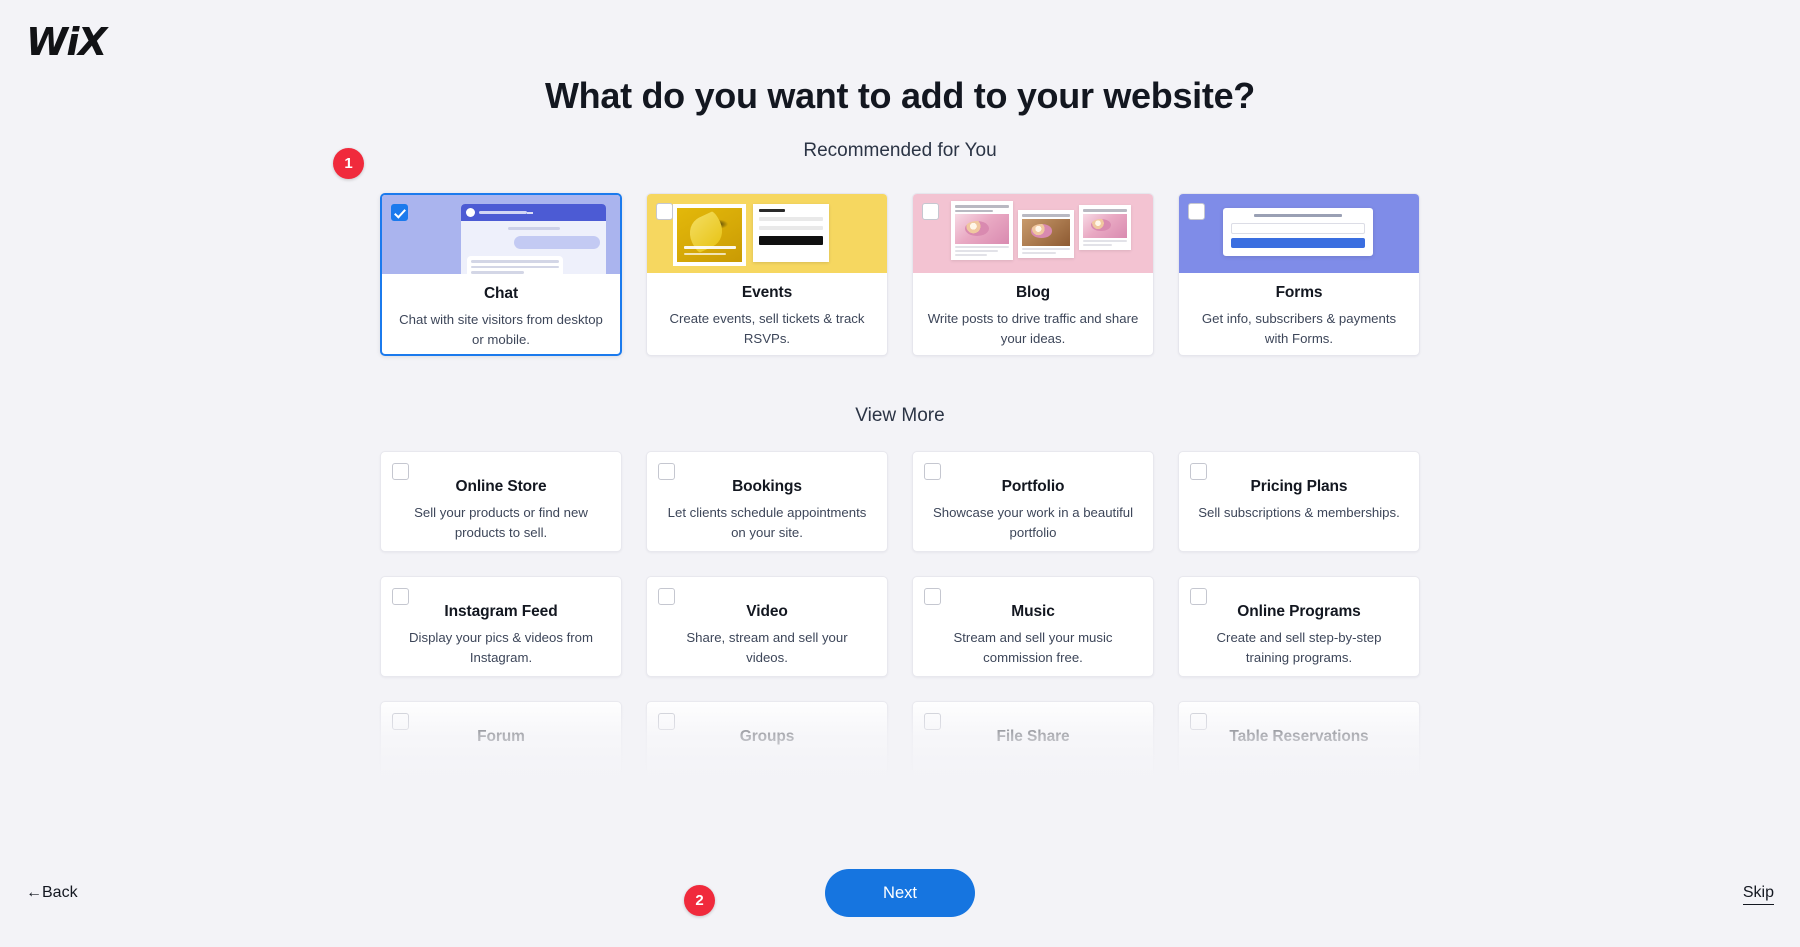  Describe the element at coordinates (501, 486) in the screenshot. I see `card-title: Online Store` at that location.